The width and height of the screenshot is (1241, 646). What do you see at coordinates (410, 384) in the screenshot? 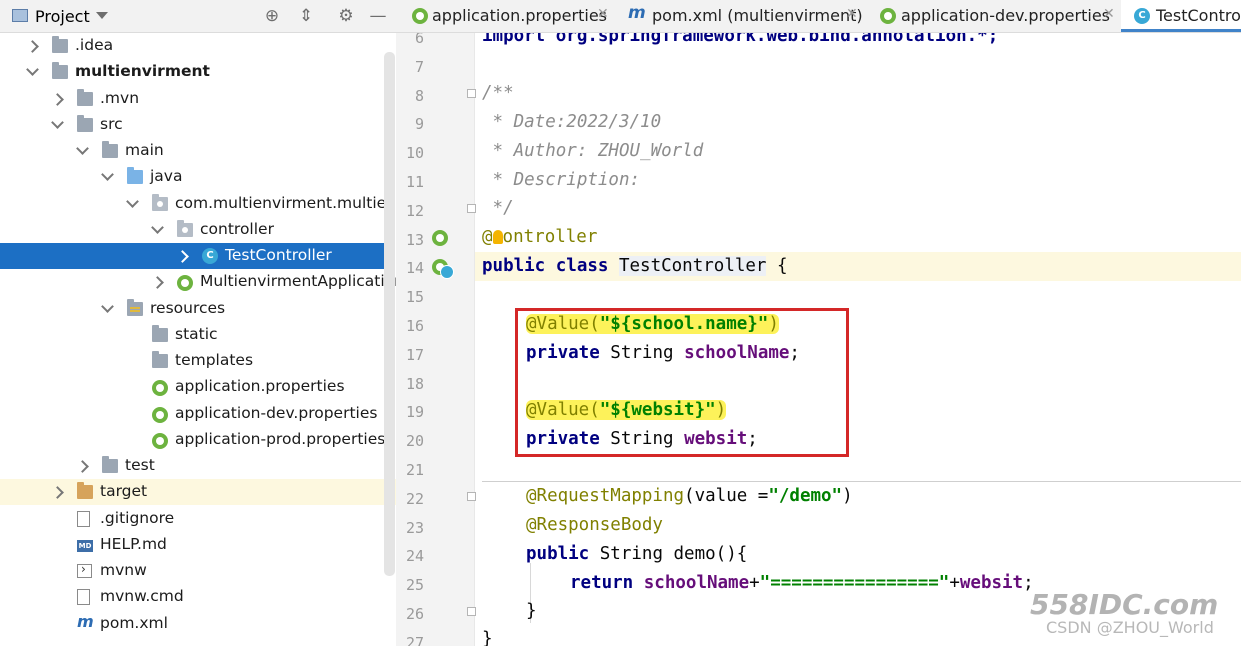
I see `line-number: 18` at bounding box center [410, 384].